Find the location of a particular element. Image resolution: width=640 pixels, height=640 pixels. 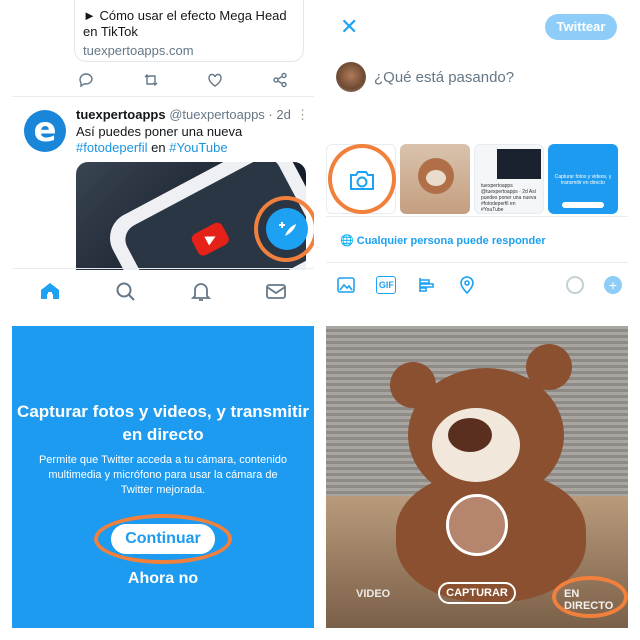

mode-video: VIDEO is located at coordinates (373, 594).